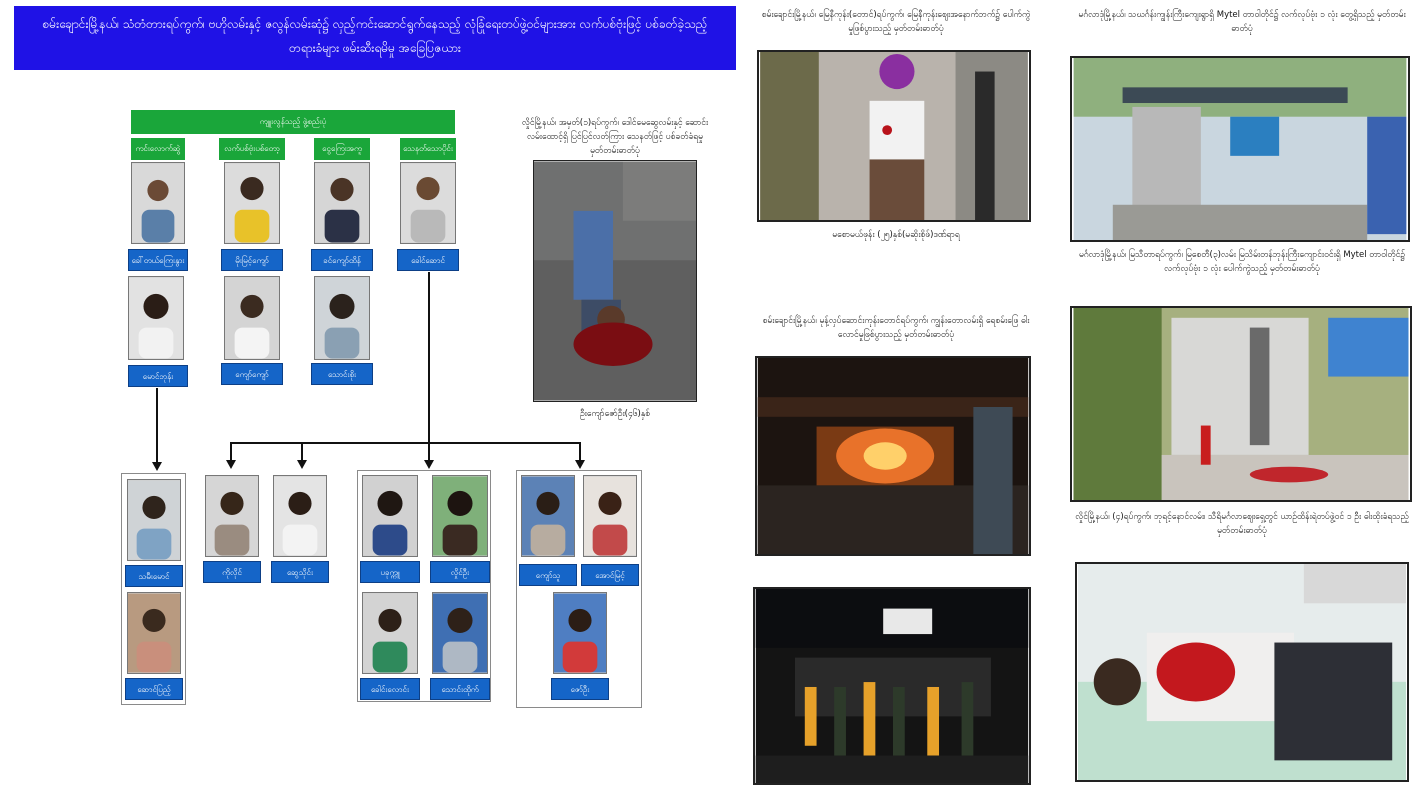 The width and height of the screenshot is (1419, 800). I want to click on suspect-label: ခင်ကျော်ထိန်, so click(342, 260).